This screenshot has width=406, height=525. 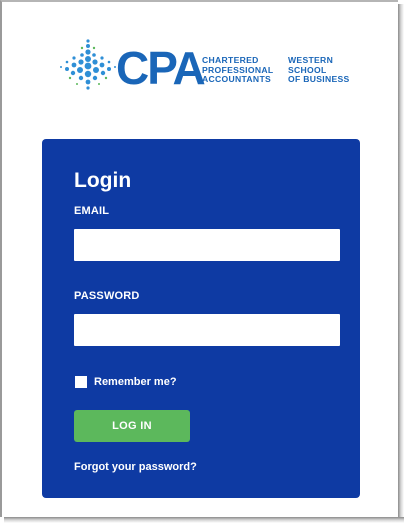 I want to click on login-title: Login, so click(x=103, y=180).